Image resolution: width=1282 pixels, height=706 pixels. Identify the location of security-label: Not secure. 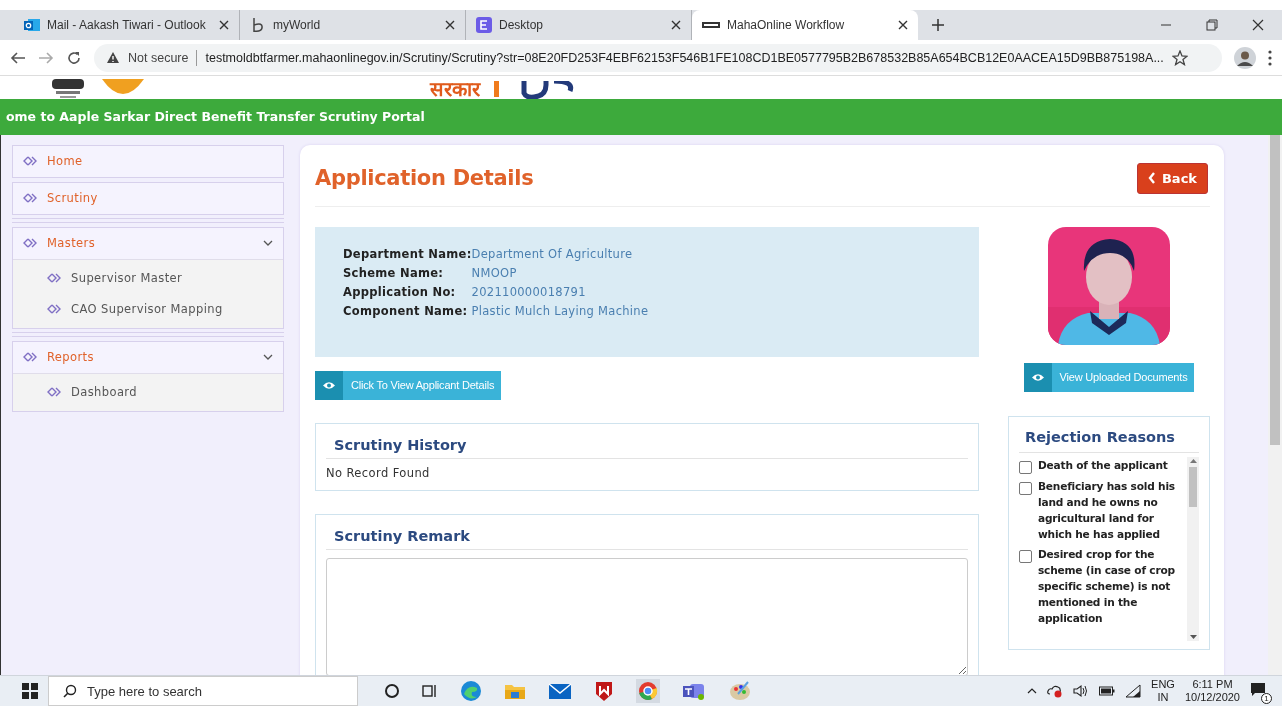
(158, 57).